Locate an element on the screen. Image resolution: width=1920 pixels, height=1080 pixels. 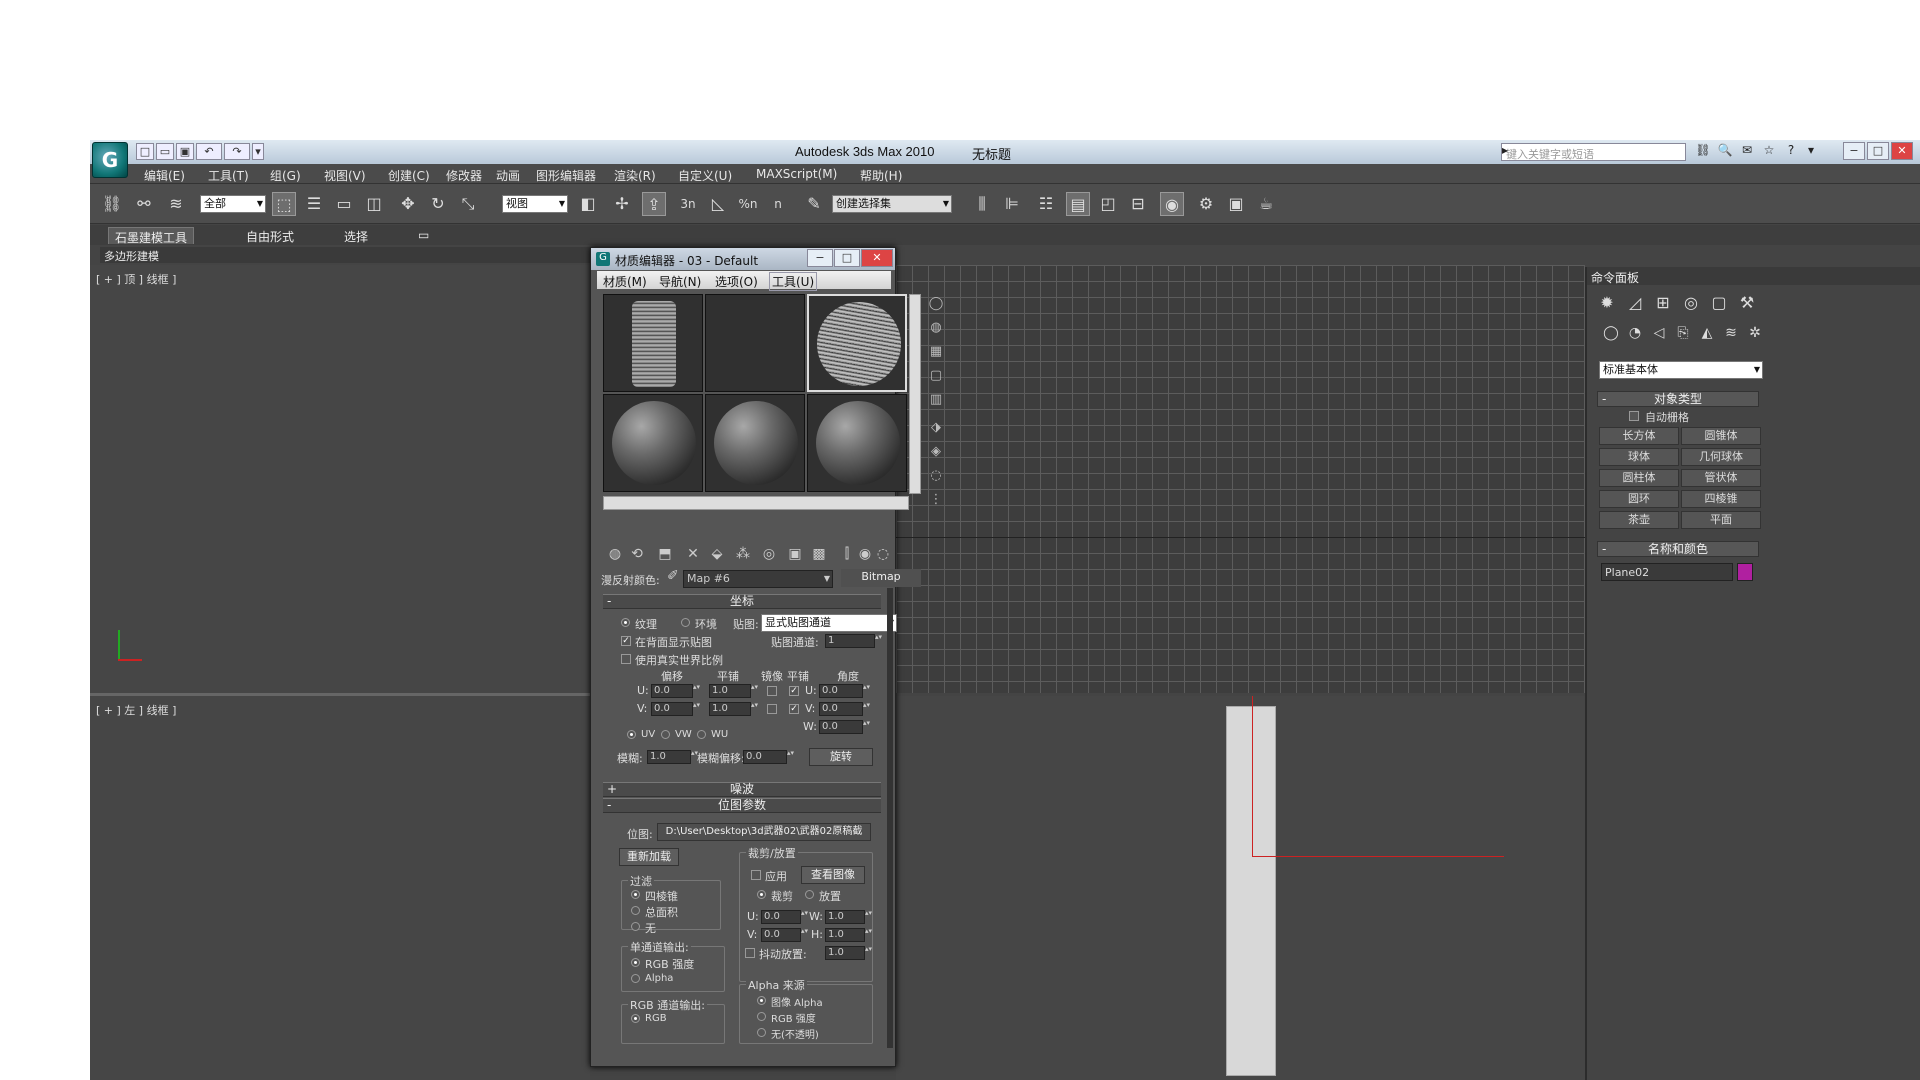
backlight-icon: ◍ is located at coordinates (936, 329).